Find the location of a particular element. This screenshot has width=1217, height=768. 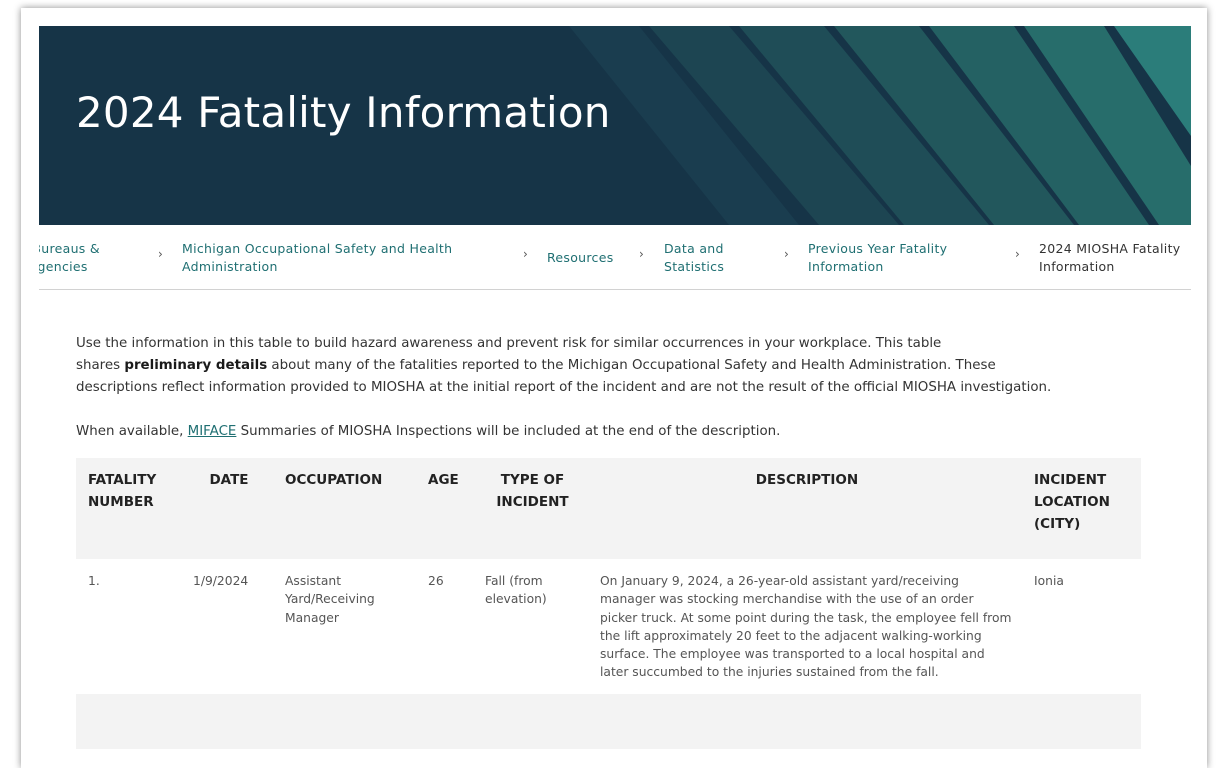

breadcrumb-item-resources: Resources is located at coordinates (580, 258).